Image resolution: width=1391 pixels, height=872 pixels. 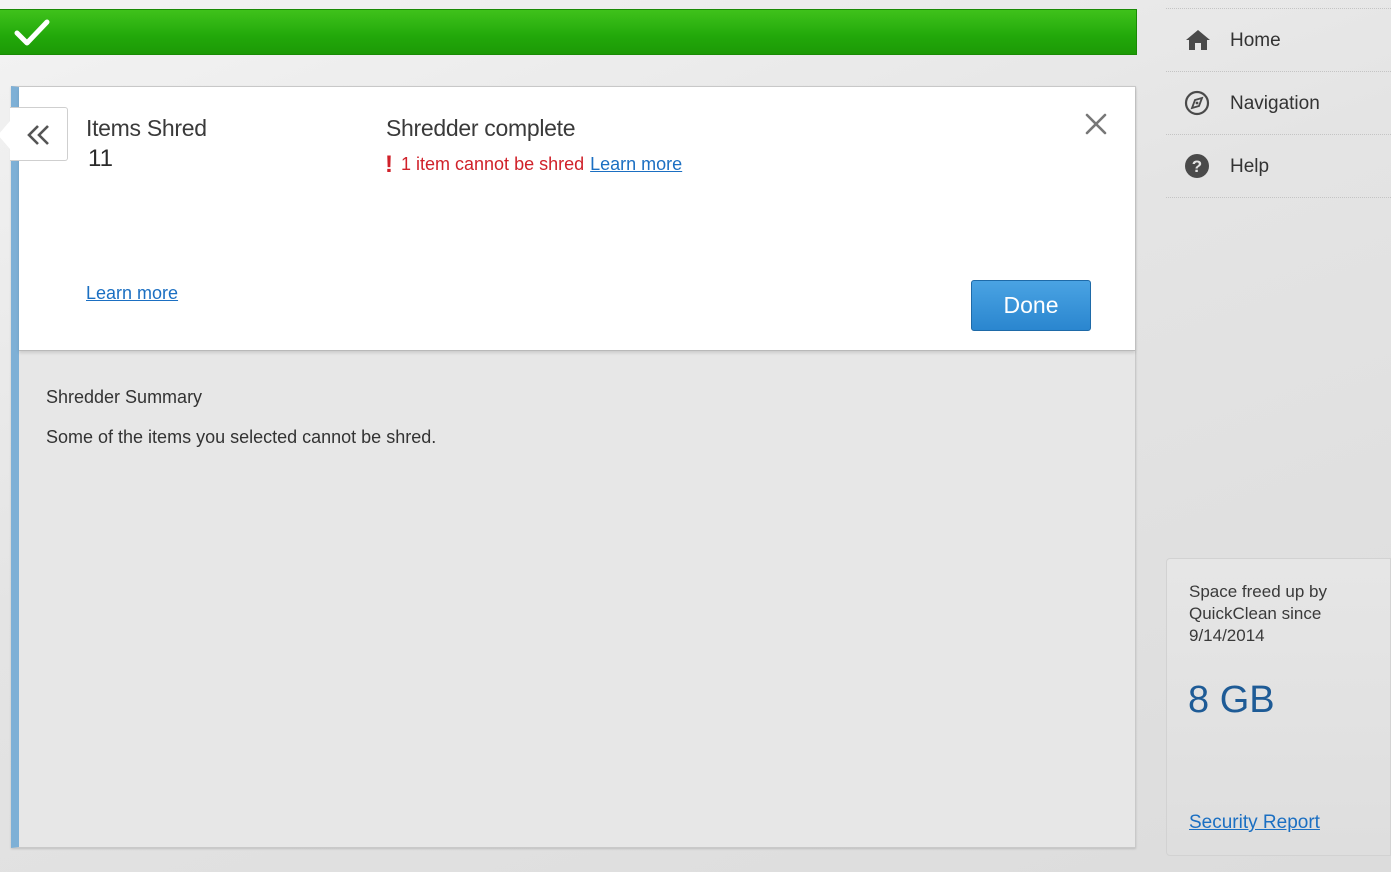 I want to click on sidebar-item-navigation: Navigation, so click(x=1278, y=103).